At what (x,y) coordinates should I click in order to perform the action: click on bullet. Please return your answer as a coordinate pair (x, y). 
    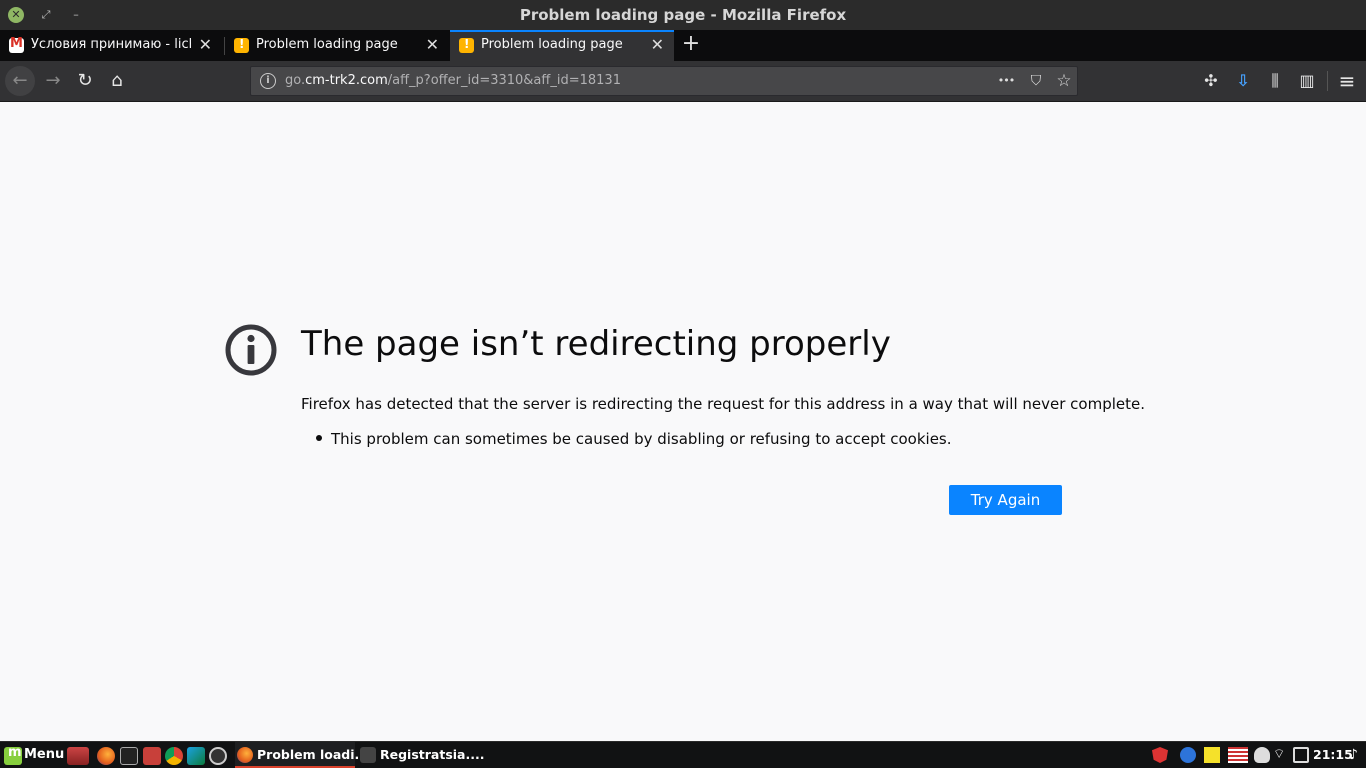
    Looking at the image, I should click on (319, 438).